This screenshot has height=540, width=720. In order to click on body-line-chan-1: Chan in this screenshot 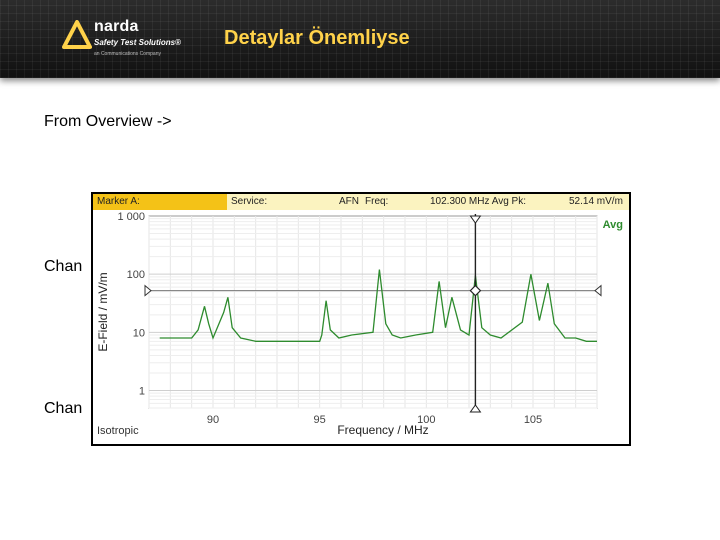, I will do `click(63, 266)`.